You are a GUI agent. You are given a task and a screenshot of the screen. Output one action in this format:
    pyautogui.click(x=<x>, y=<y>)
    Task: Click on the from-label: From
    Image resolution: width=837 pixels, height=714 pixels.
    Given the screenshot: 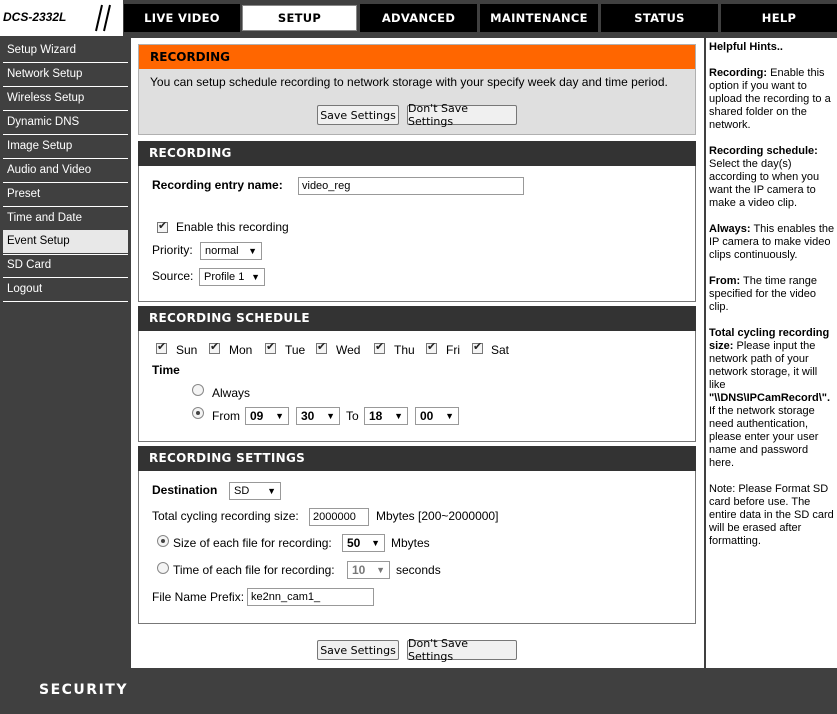 What is the action you would take?
    pyautogui.click(x=226, y=416)
    